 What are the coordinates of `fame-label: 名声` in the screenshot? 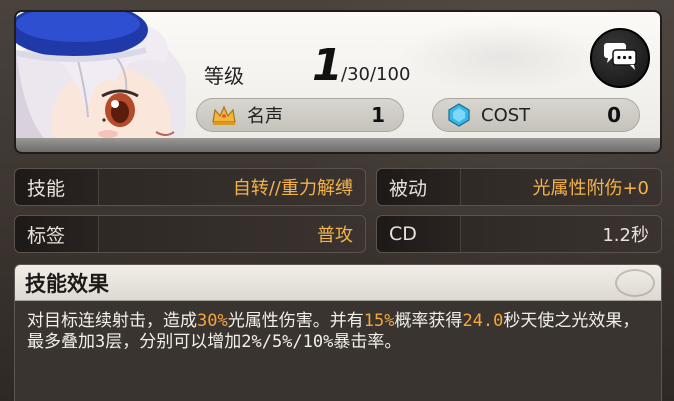 It's located at (265, 116).